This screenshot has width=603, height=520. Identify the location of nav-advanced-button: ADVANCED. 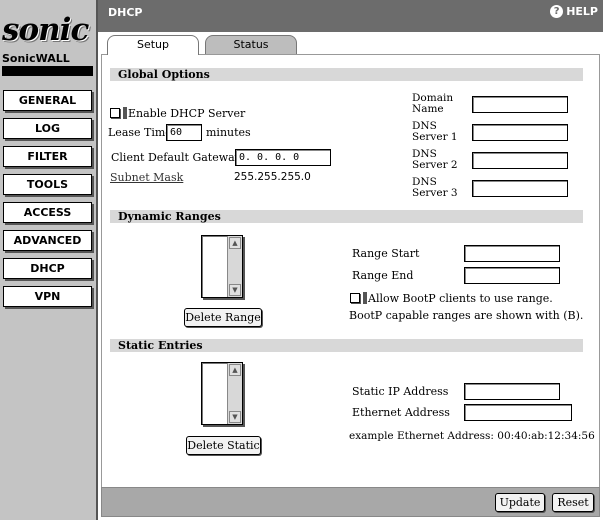
(47, 240).